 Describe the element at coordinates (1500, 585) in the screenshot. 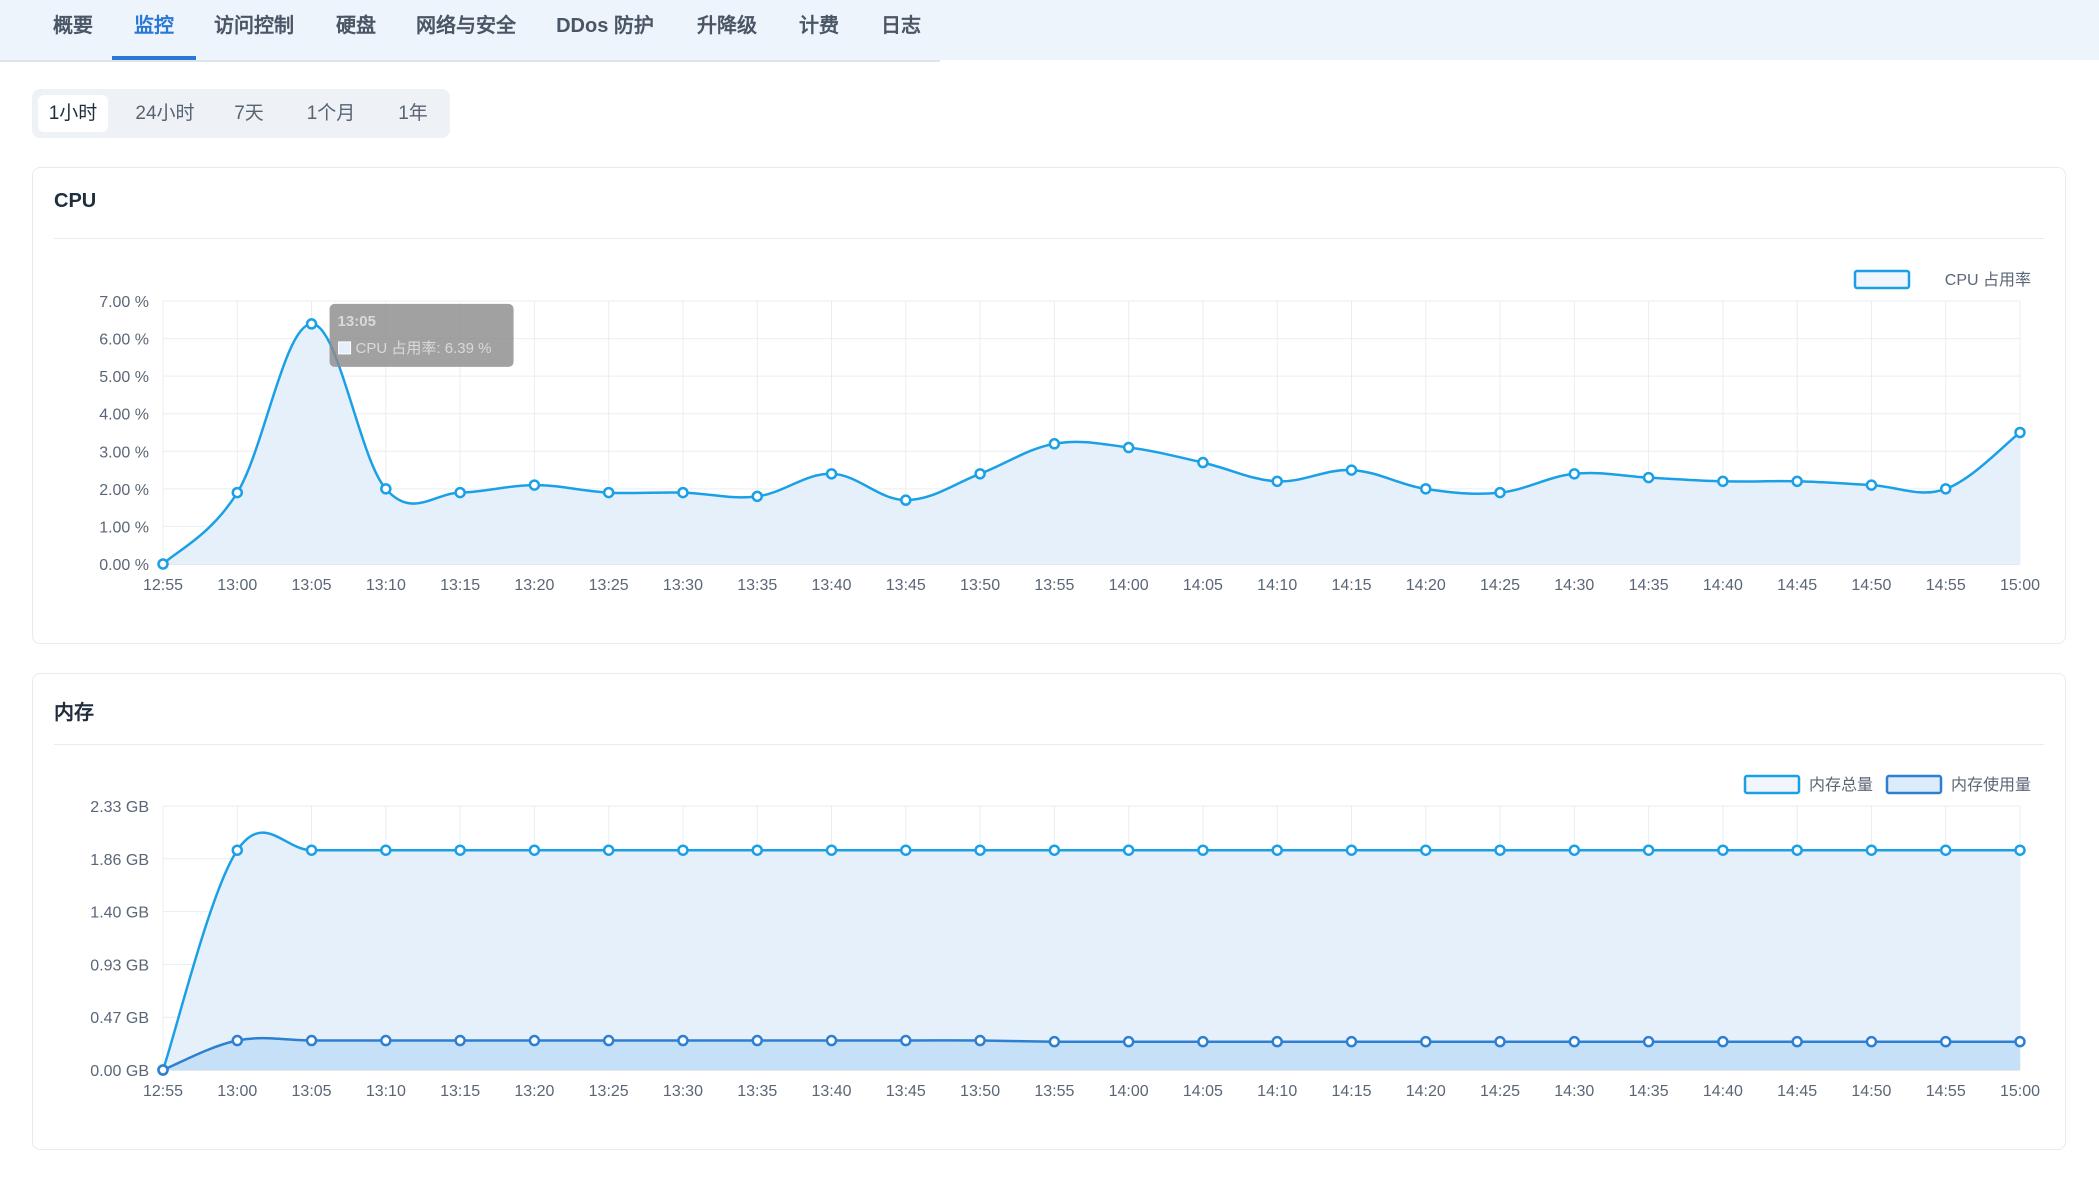

I see `x-tick-label: 14:25` at that location.